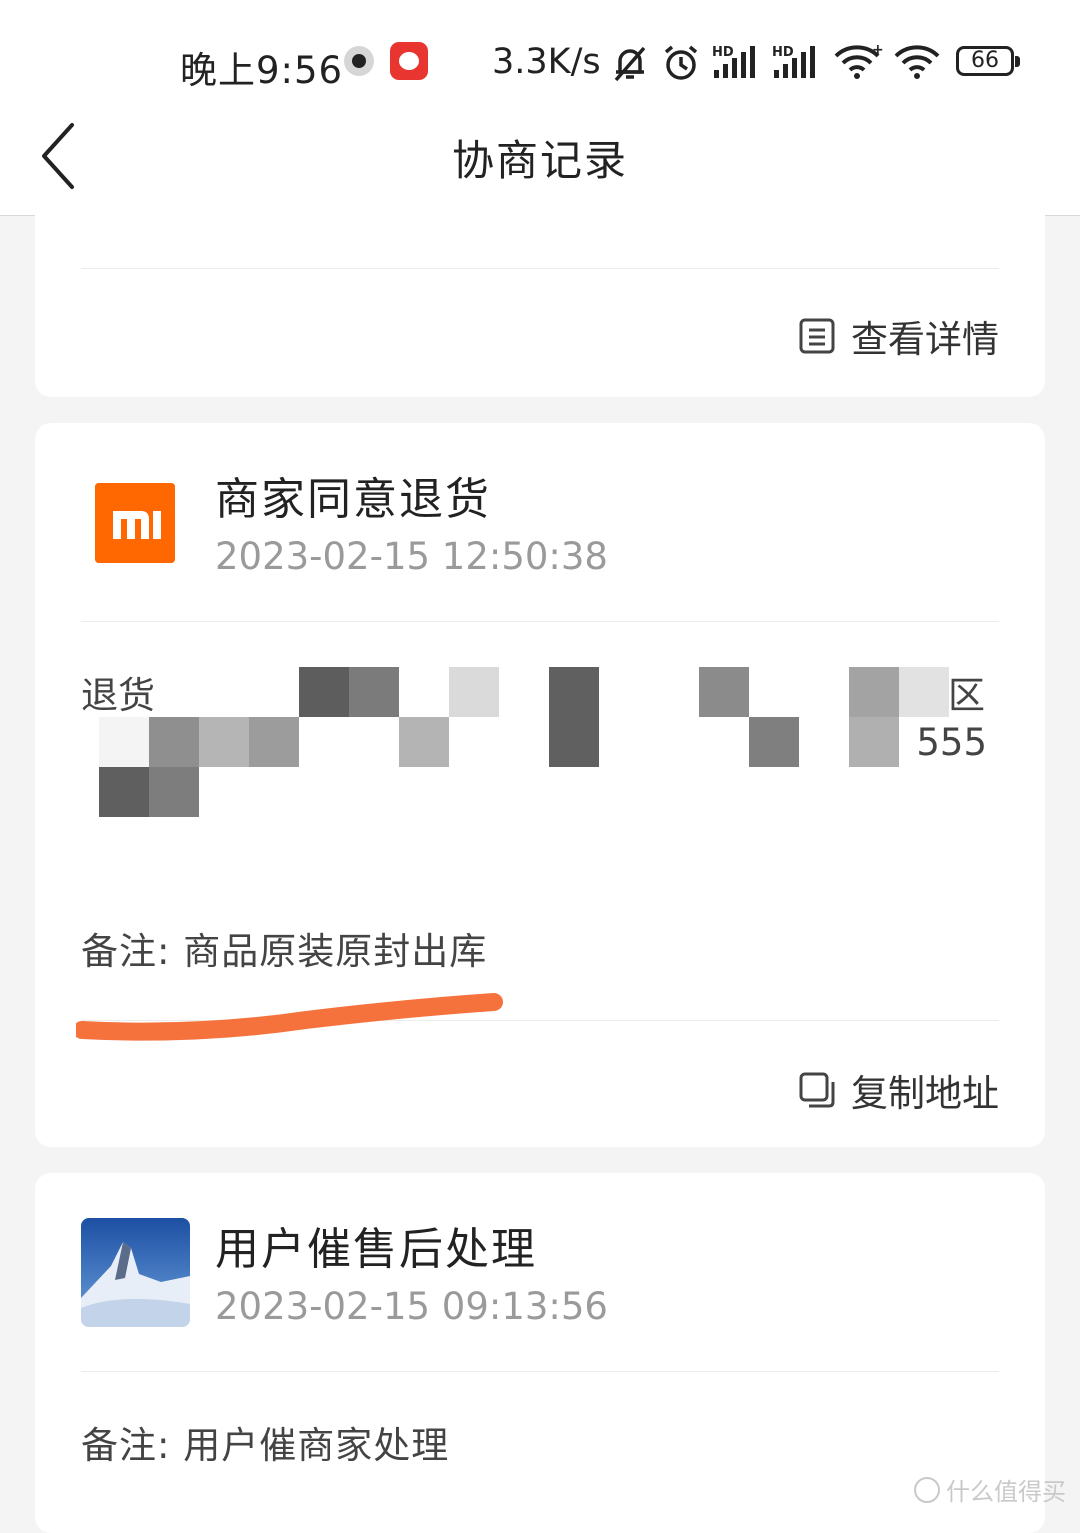 The height and width of the screenshot is (1533, 1080). I want to click on dot-icon, so click(359, 61).